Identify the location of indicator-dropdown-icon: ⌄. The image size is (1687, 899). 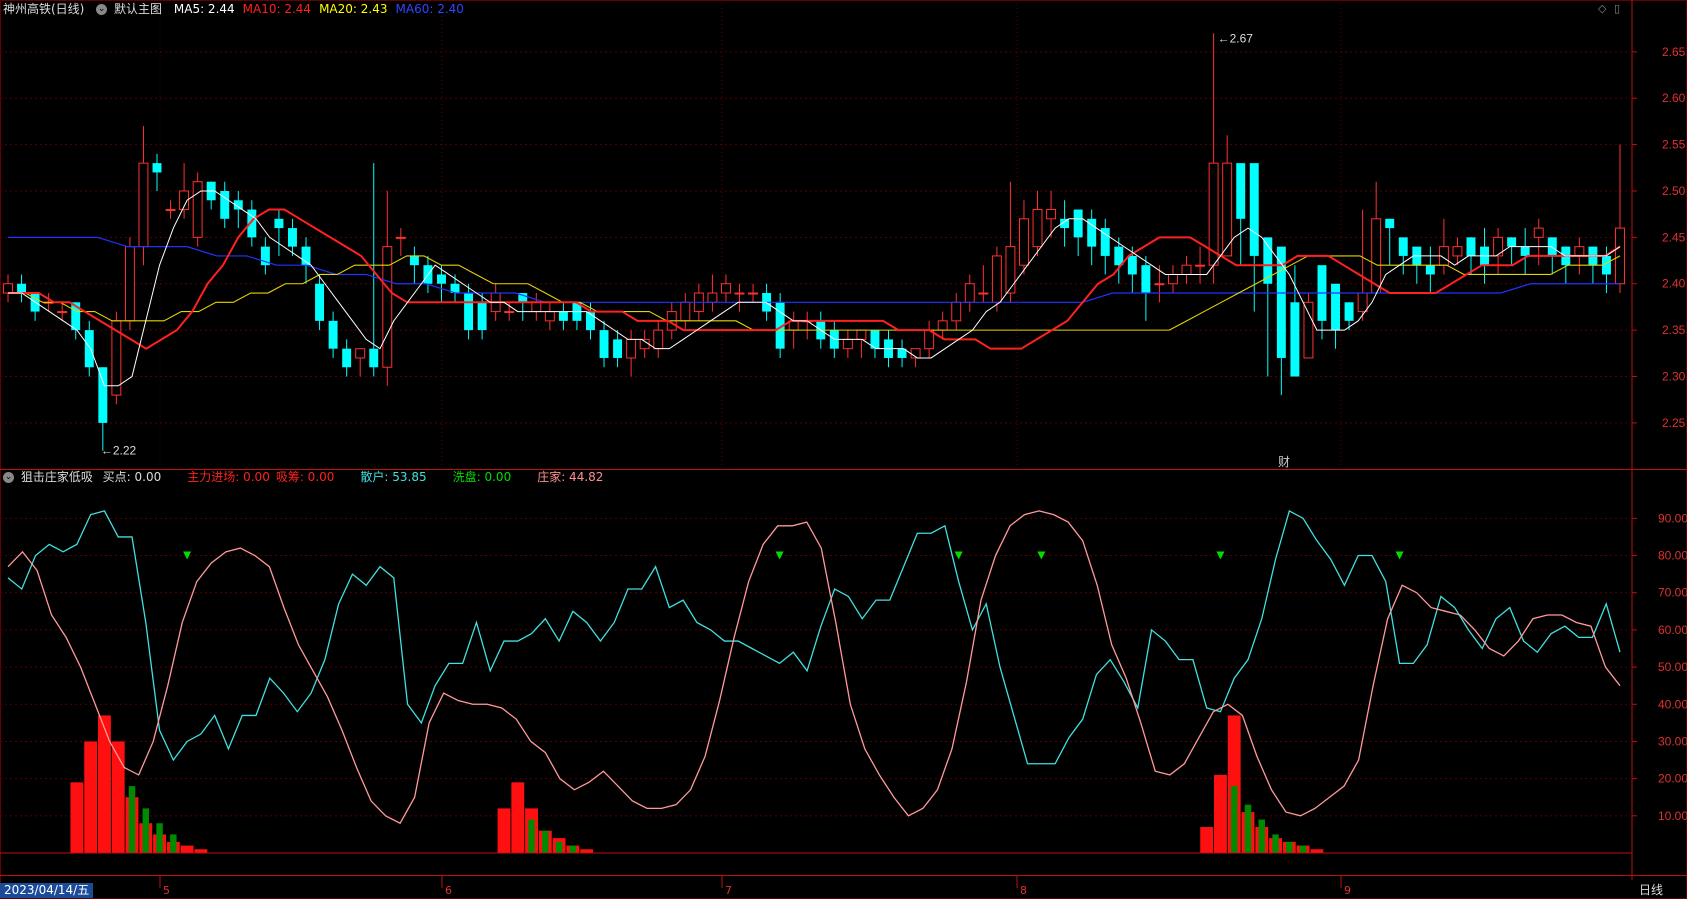
(8, 477).